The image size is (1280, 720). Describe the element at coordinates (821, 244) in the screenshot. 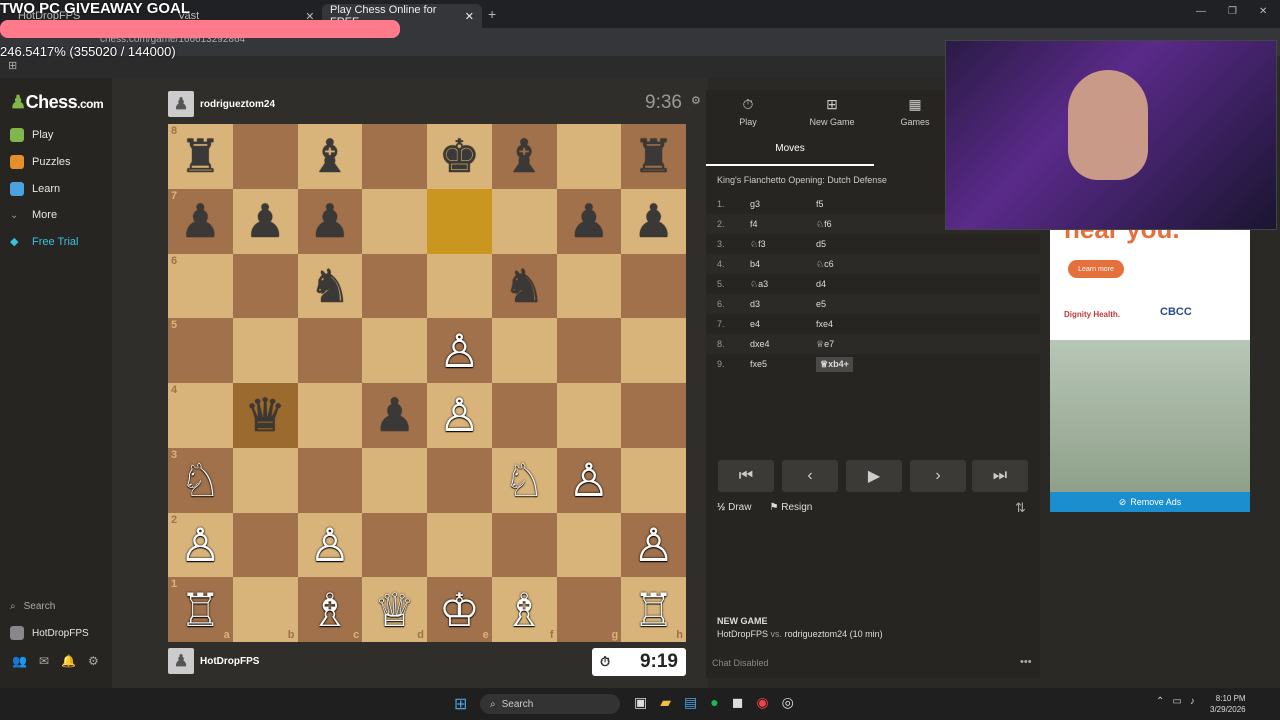

I see `black-move: d5` at that location.